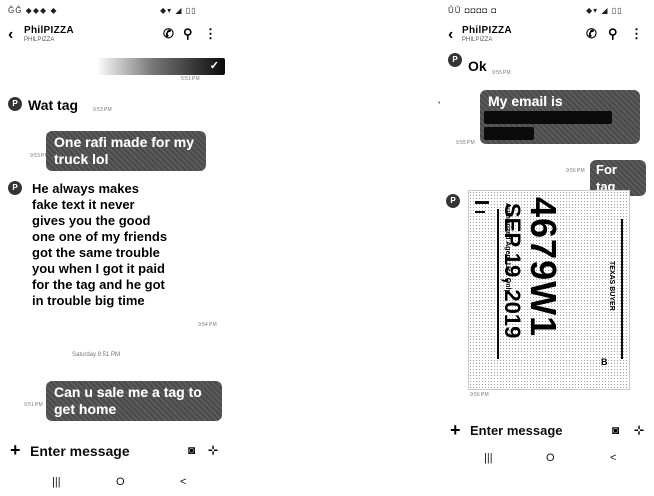 This screenshot has width=654, height=496. Describe the element at coordinates (33, 405) in the screenshot. I see `message-timestamp: 9:51 PM` at that location.